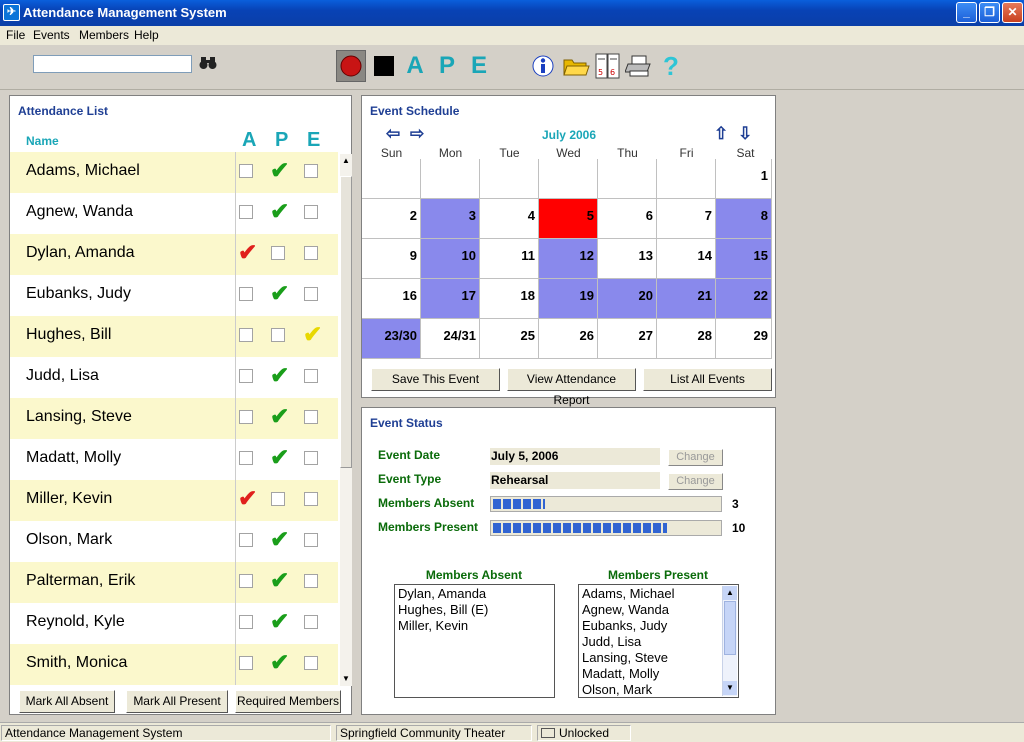  Describe the element at coordinates (989, 12) in the screenshot. I see `maximize-button: ❐` at that location.